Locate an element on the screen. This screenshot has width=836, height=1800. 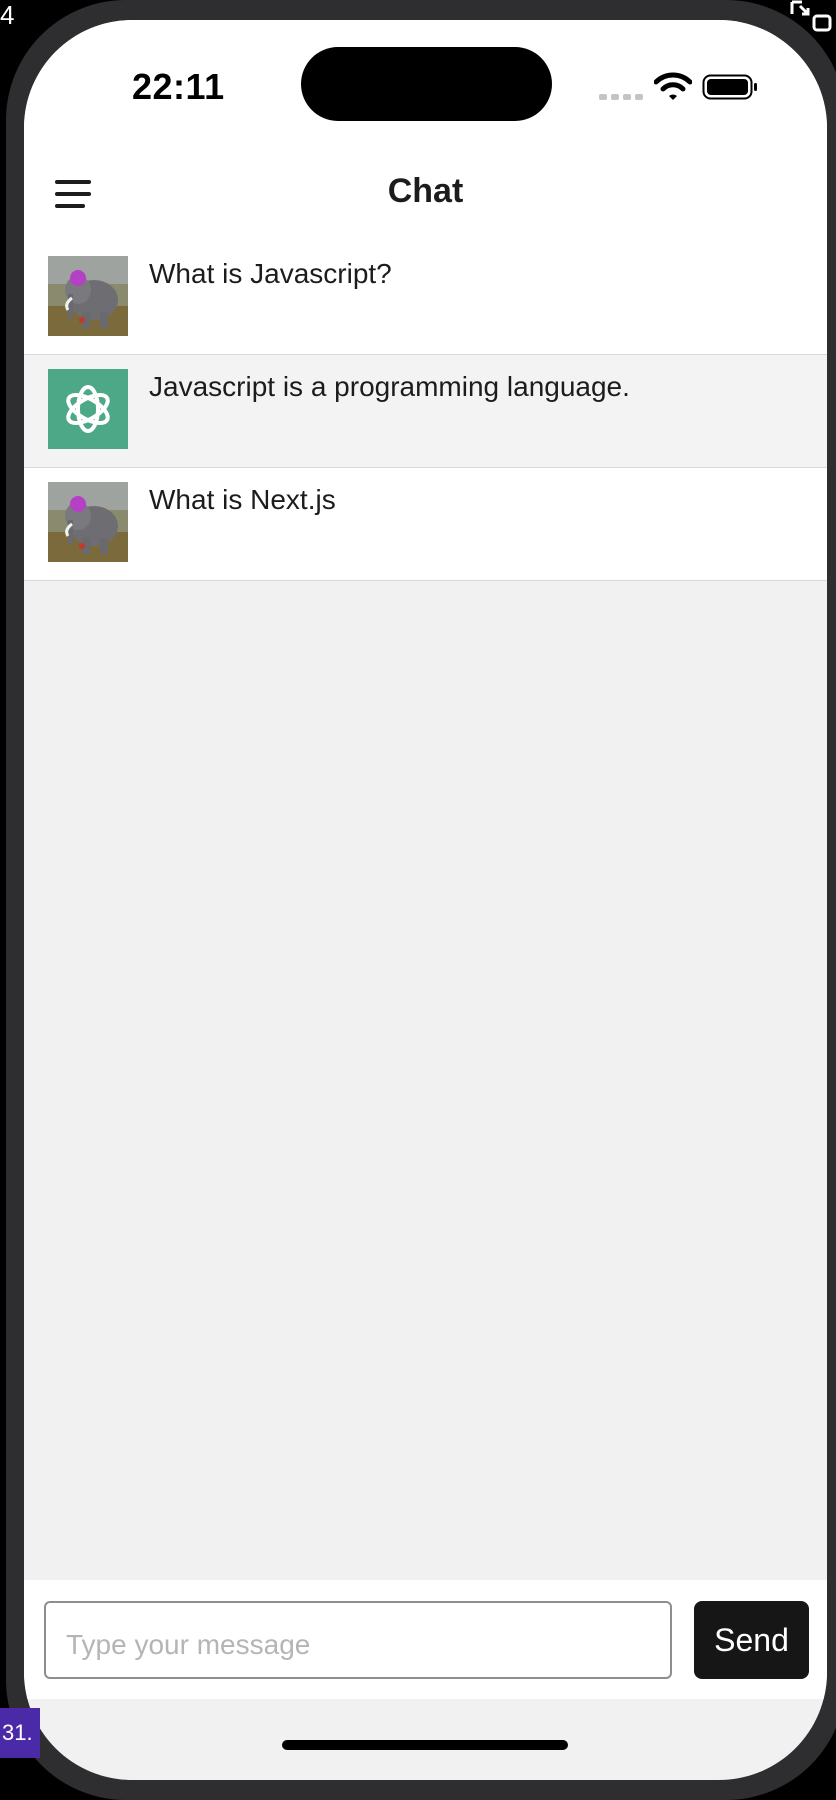
message-text: What is Javascript? is located at coordinates (270, 273).